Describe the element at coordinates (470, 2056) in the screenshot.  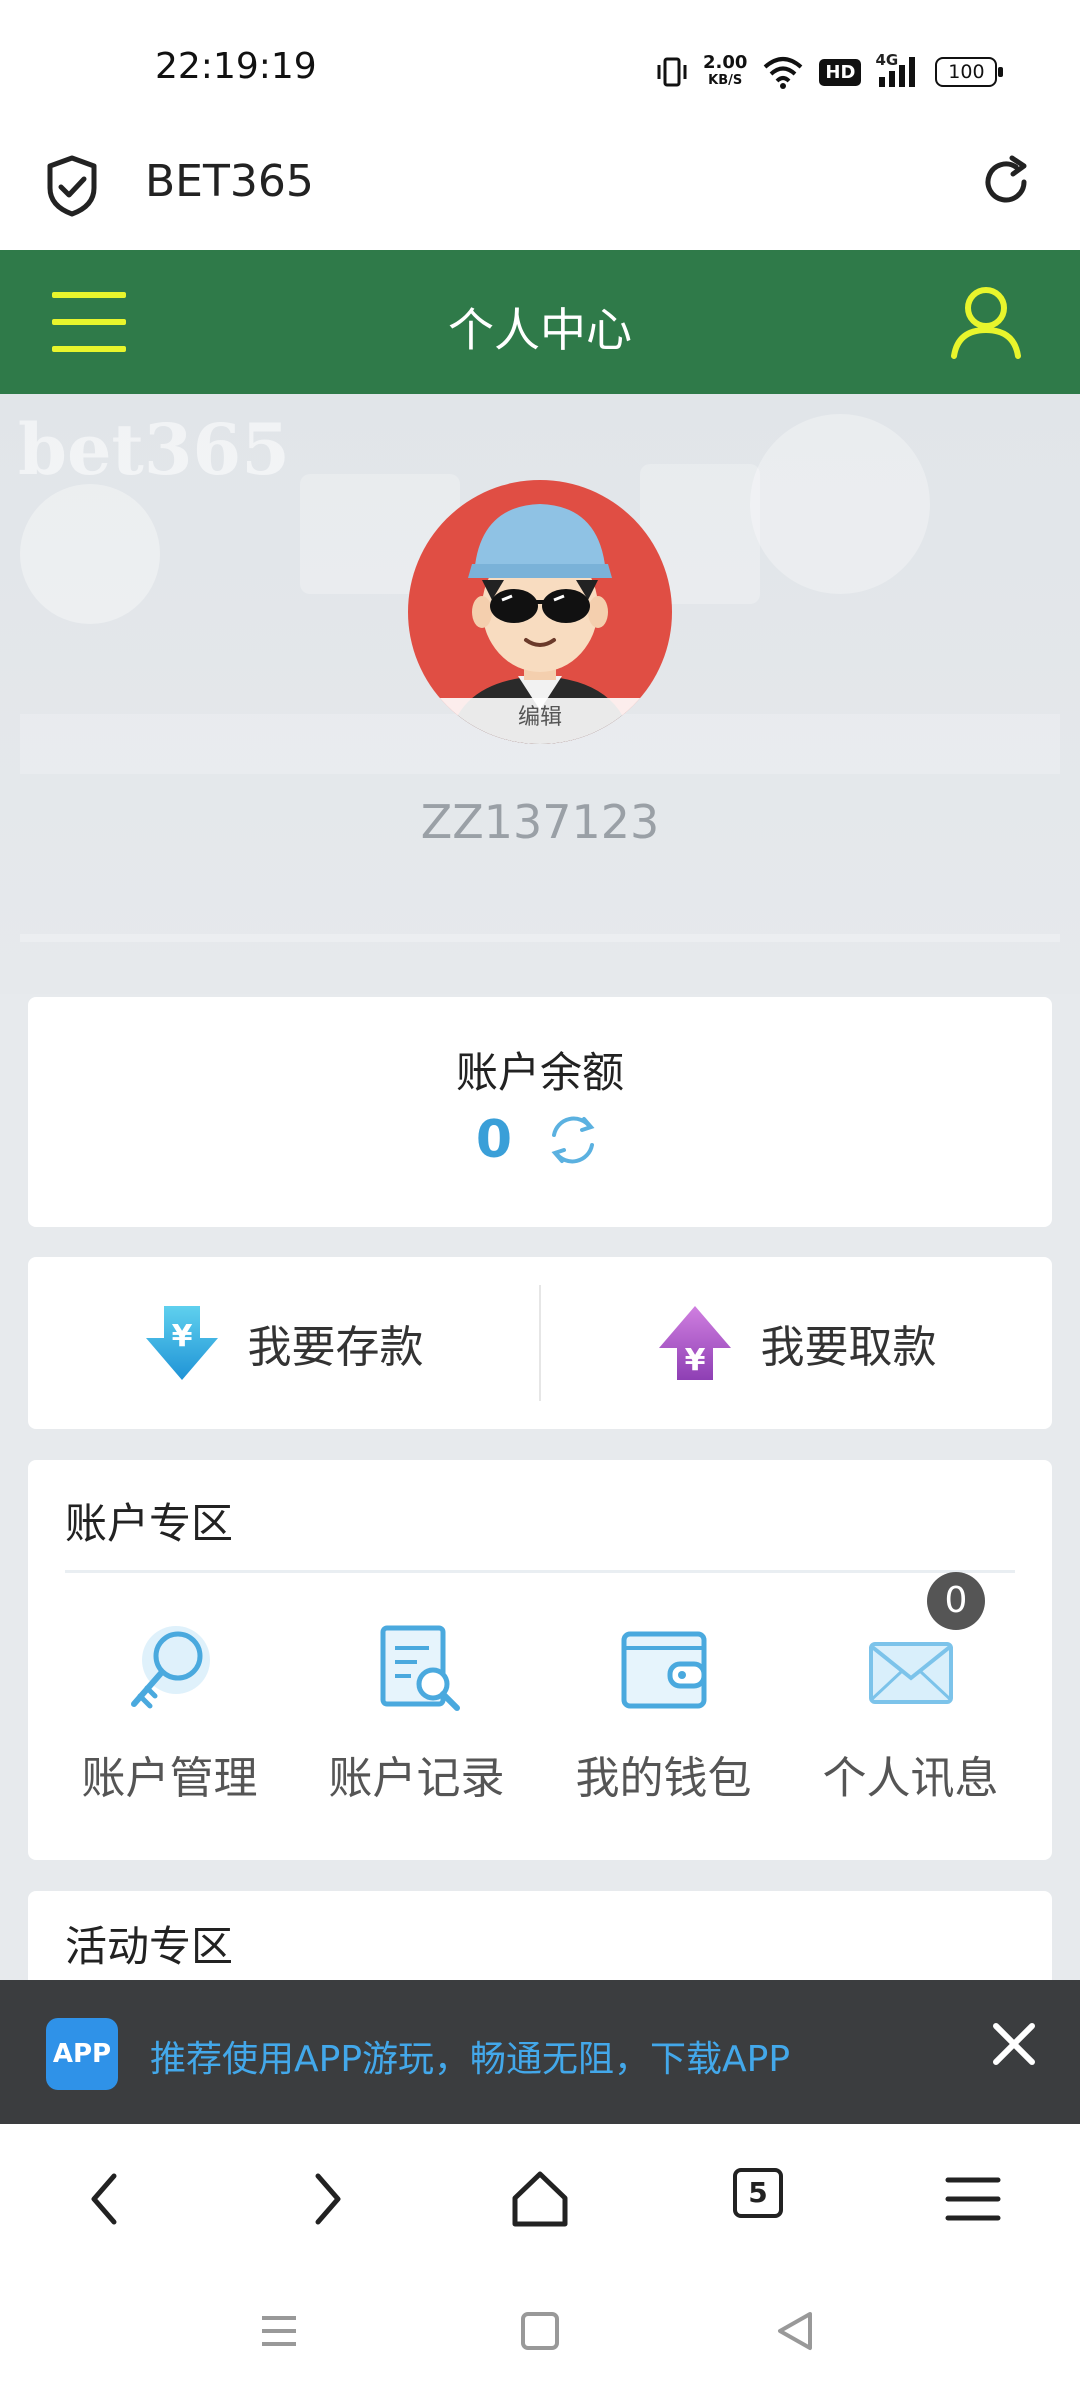
I see `app-promo-text: 推荐使用APP游玩，畅通无阻，下载APP` at that location.